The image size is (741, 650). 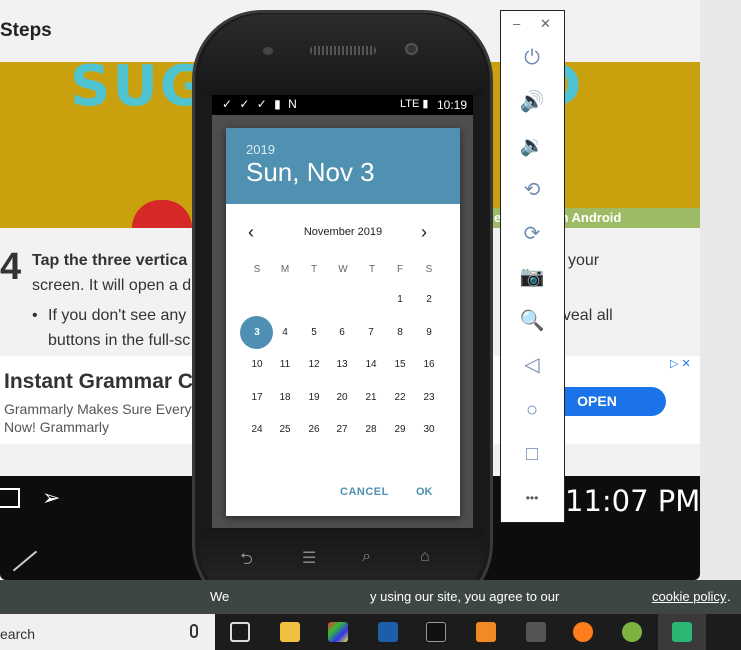 What do you see at coordinates (532, 146) in the screenshot?
I see `volume-down-icon: 🔉` at bounding box center [532, 146].